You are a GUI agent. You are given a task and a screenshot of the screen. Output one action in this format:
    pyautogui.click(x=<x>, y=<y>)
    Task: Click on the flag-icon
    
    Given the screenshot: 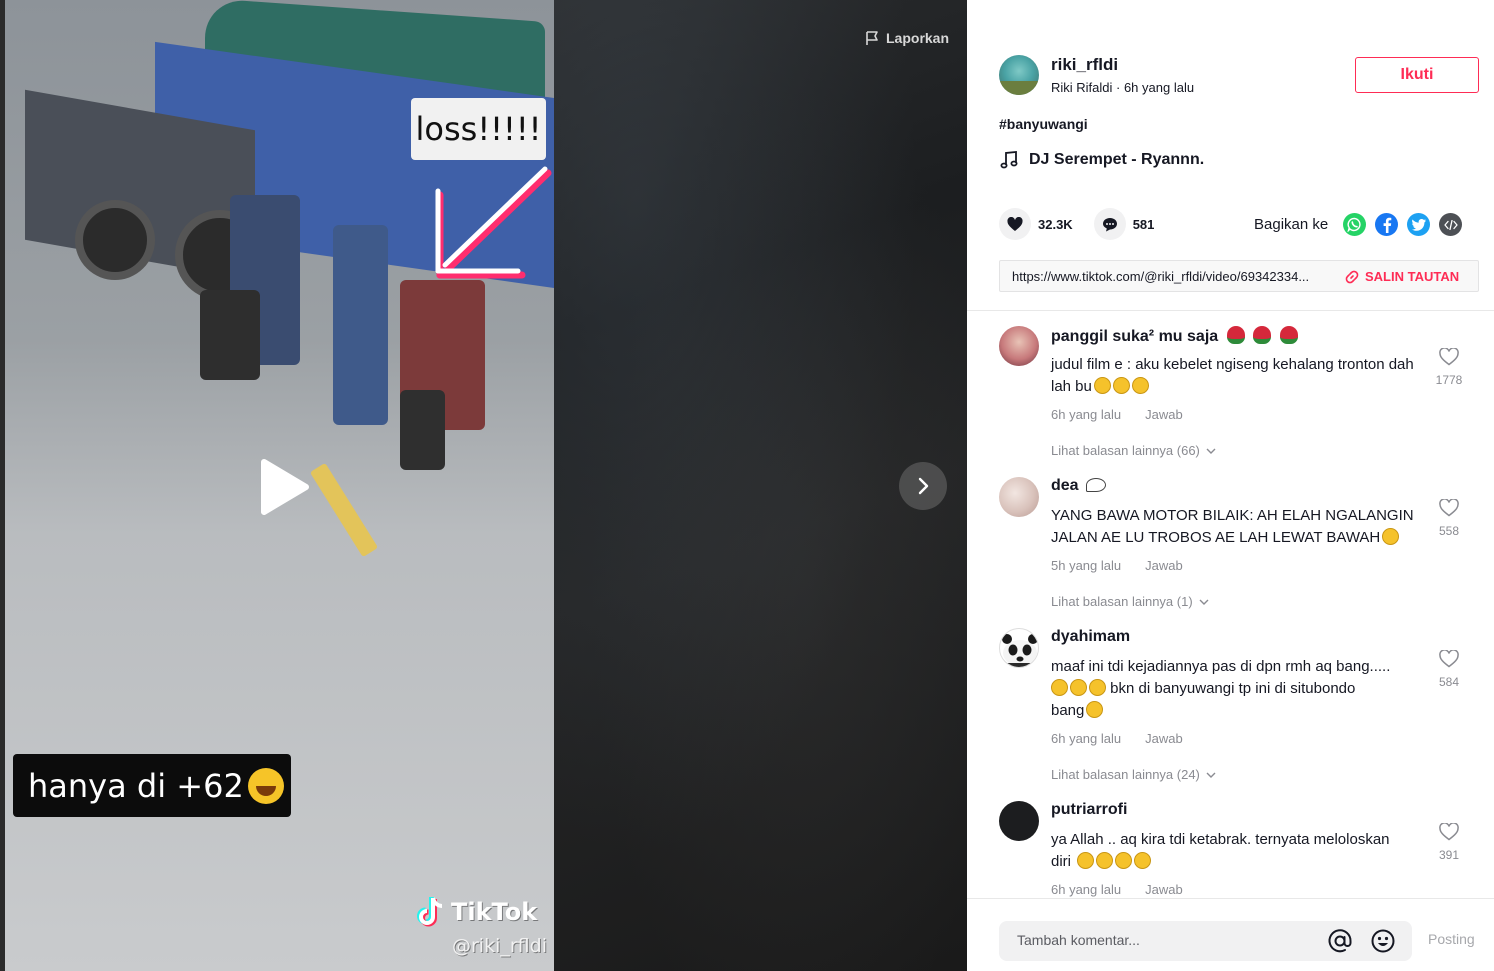 What is the action you would take?
    pyautogui.click(x=872, y=38)
    